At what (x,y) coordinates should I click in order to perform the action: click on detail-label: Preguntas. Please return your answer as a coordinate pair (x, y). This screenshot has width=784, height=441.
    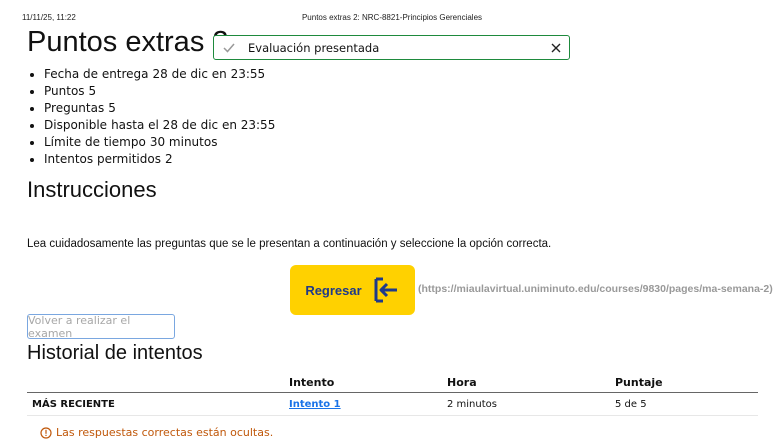
    Looking at the image, I should click on (74, 108).